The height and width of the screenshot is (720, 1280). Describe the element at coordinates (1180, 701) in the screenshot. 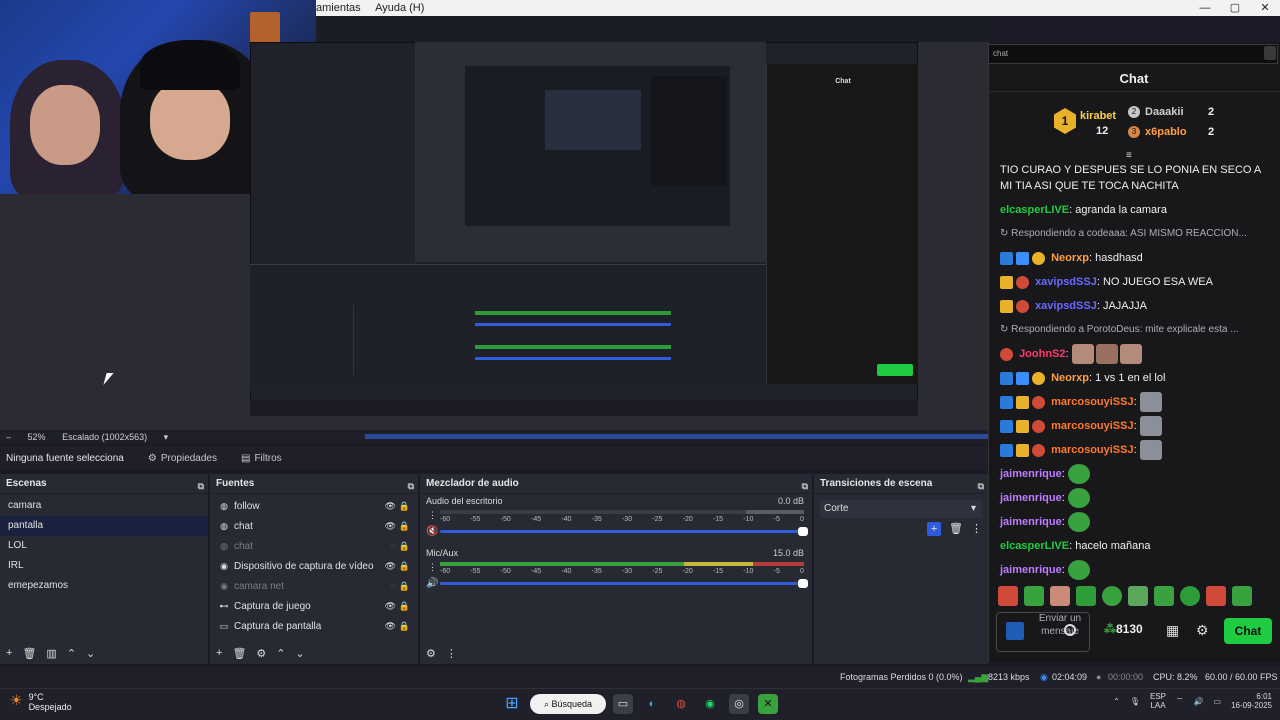

I see `wifi-icon: ⌔` at that location.